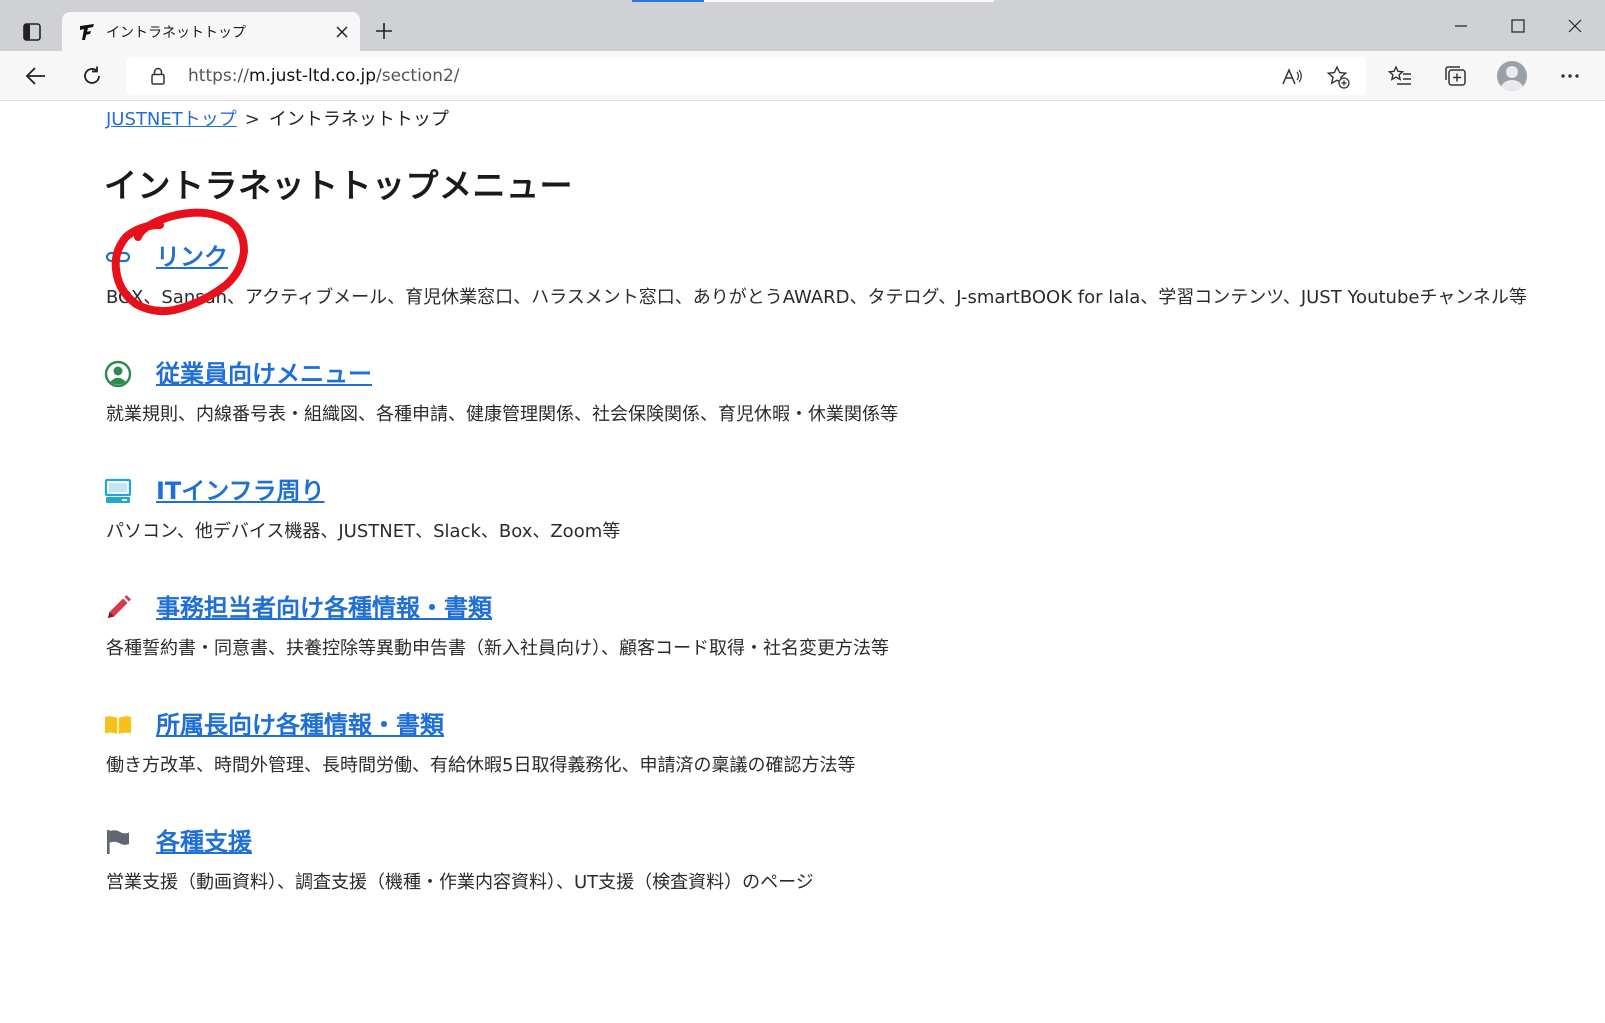  I want to click on browser-toolbar: https://m.just-ltd.co.jp/section2/, so click(802, 76).